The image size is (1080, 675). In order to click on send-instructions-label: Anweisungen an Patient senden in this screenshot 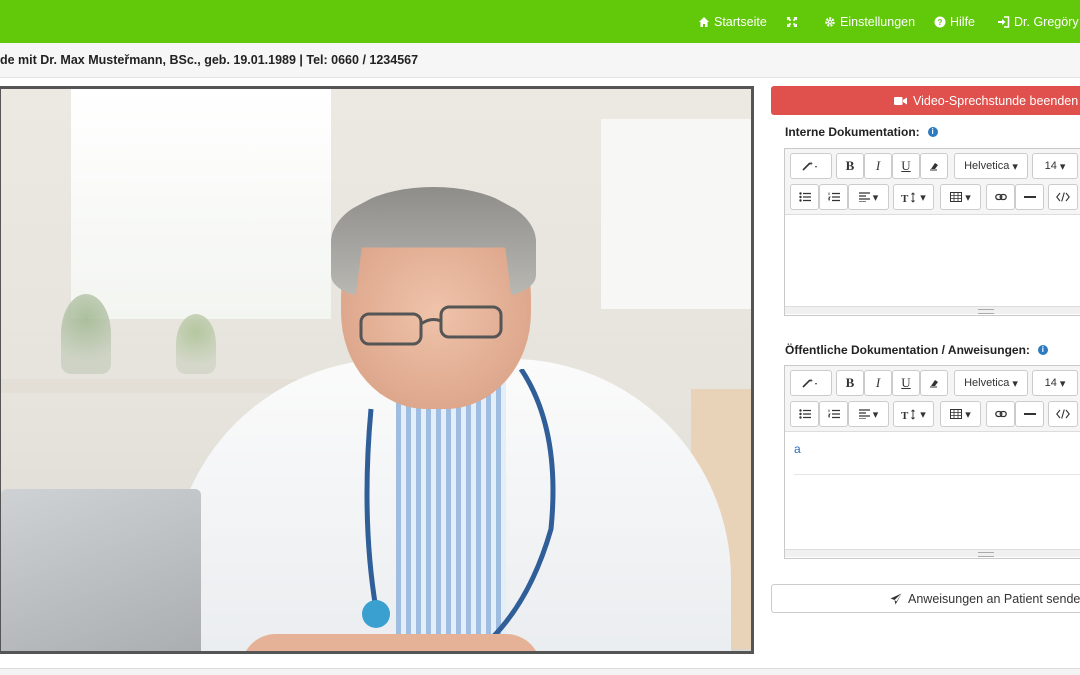, I will do `click(994, 598)`.